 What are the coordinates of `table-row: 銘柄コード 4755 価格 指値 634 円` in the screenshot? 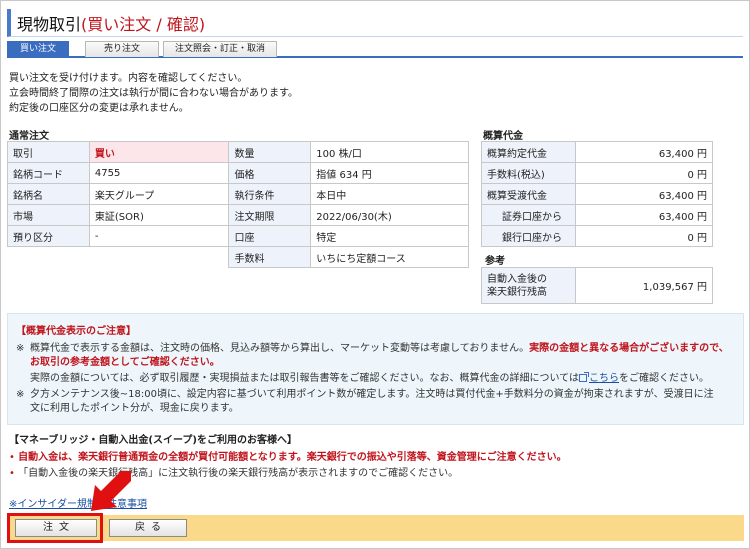 It's located at (238, 173).